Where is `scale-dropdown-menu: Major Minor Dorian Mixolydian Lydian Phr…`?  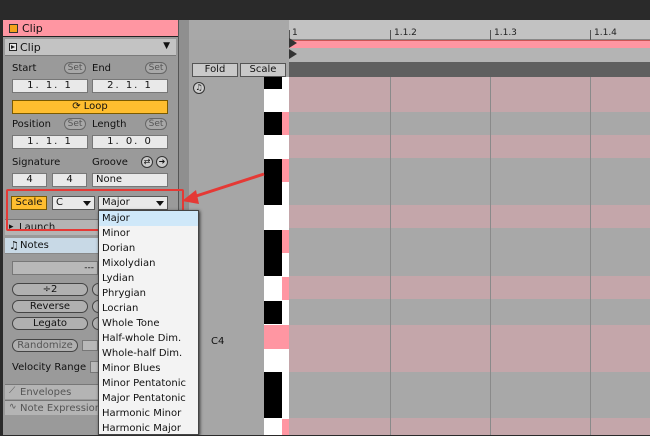
scale-dropdown-menu: Major Minor Dorian Mixolydian Lydian Phr… is located at coordinates (148, 322).